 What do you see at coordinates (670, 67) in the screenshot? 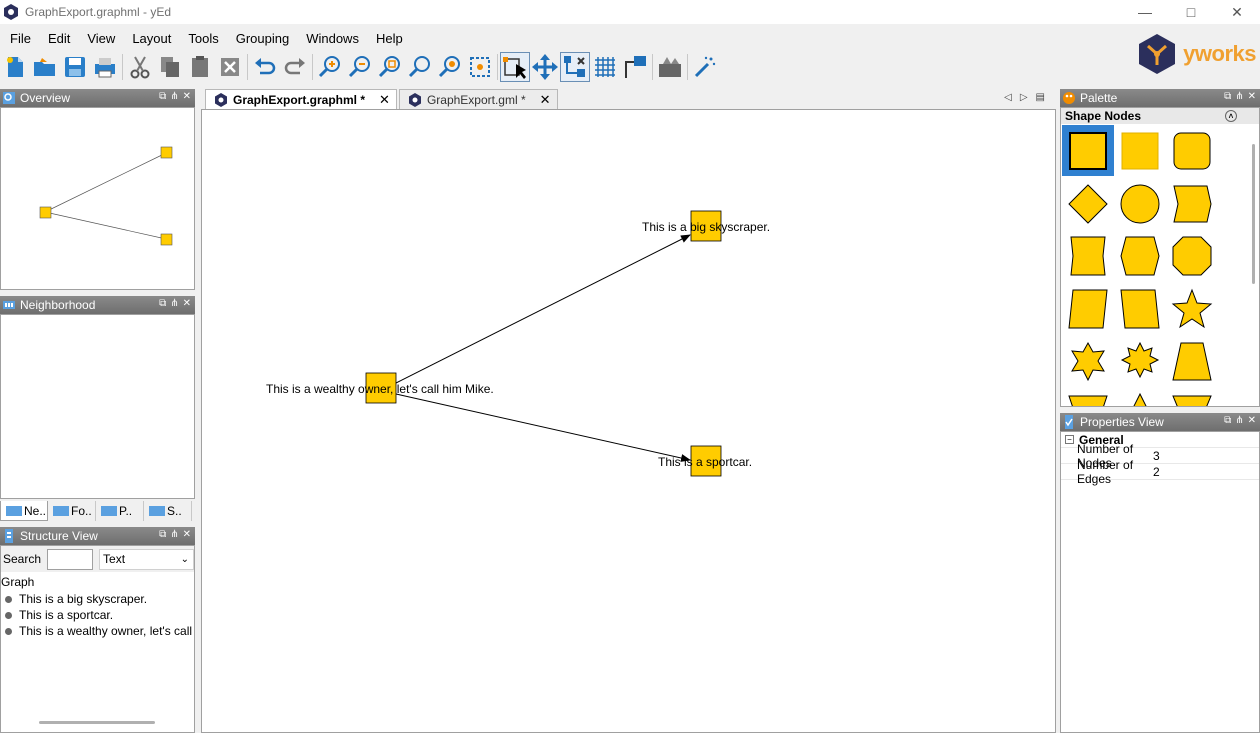
I see `fit-node-icon` at bounding box center [670, 67].